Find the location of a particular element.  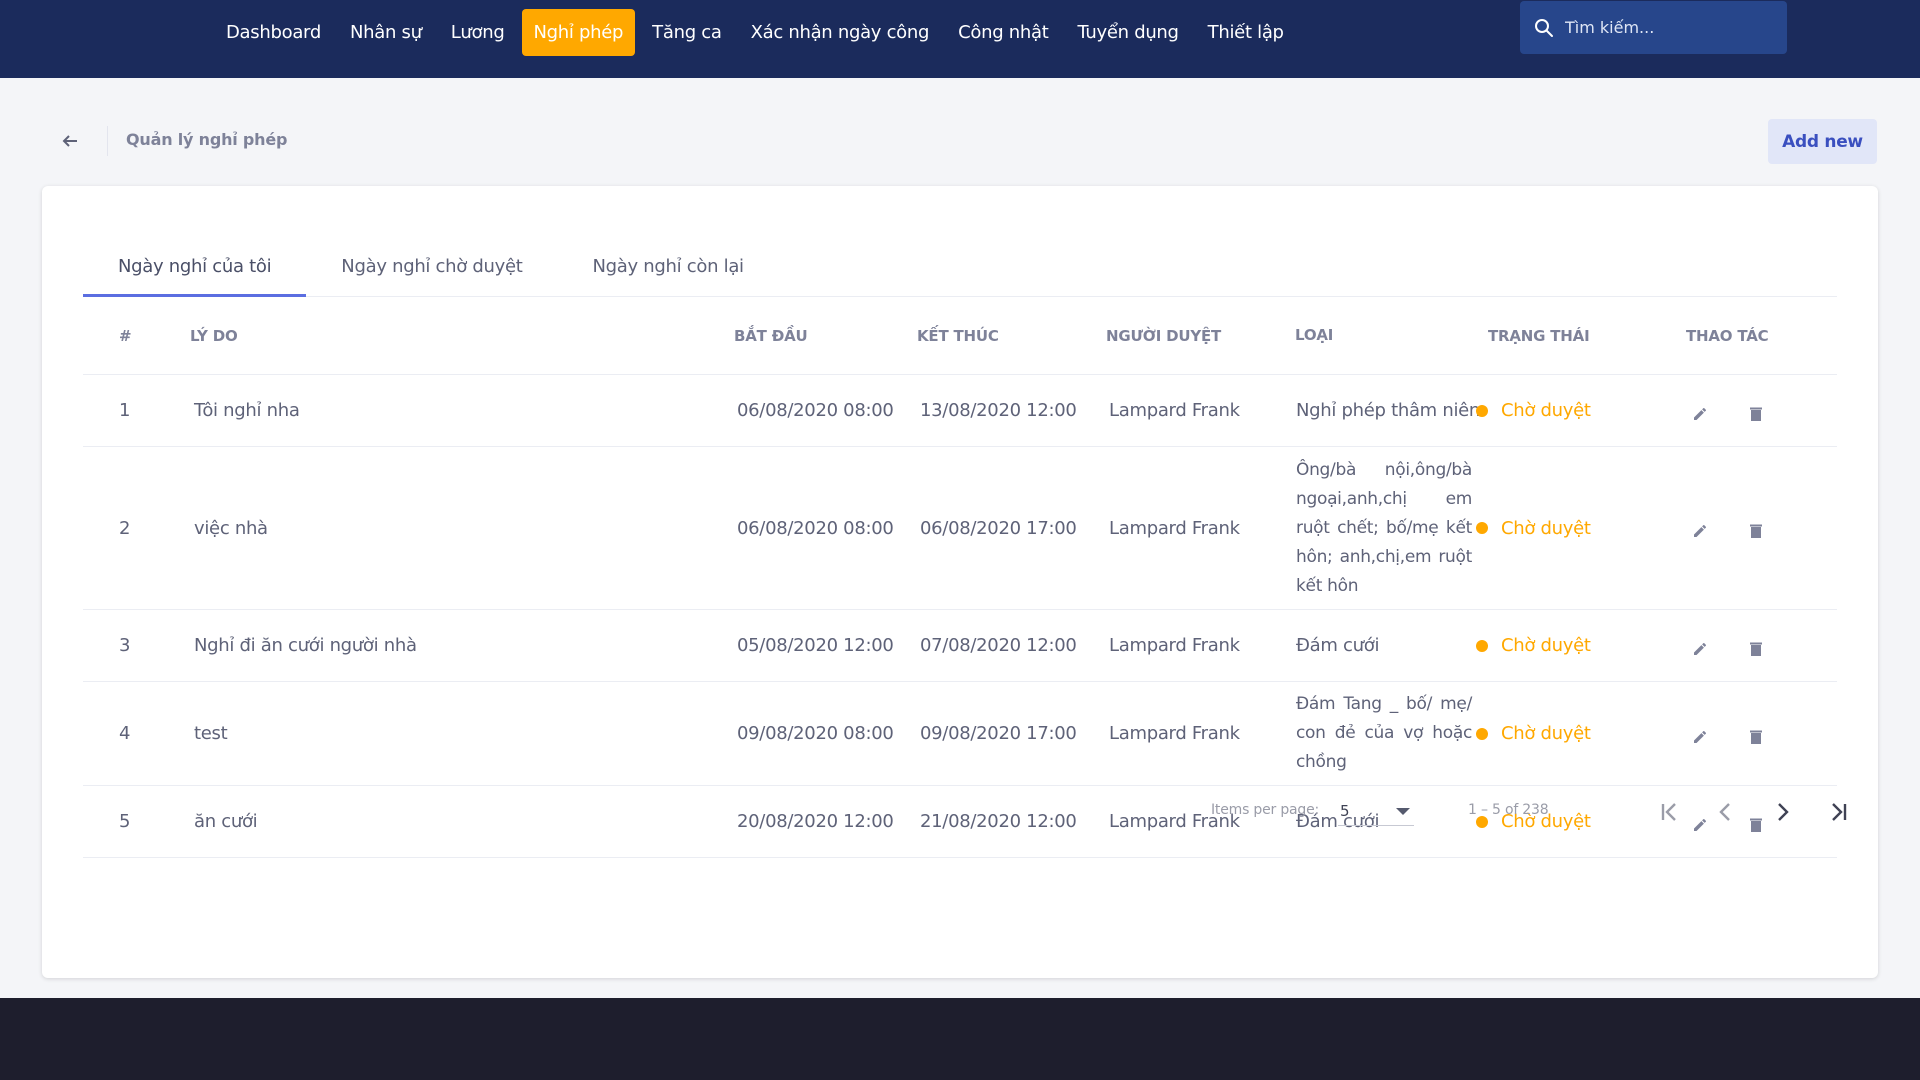

header-approver: NGƯỜI DUYỆT is located at coordinates (1164, 335).